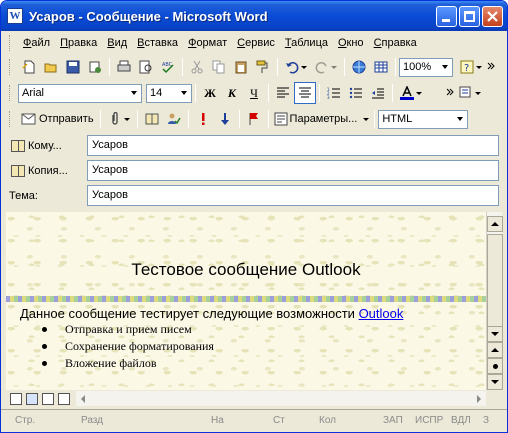 This screenshot has width=508, height=433. I want to click on styles-dropdown-icon, so click(478, 93).